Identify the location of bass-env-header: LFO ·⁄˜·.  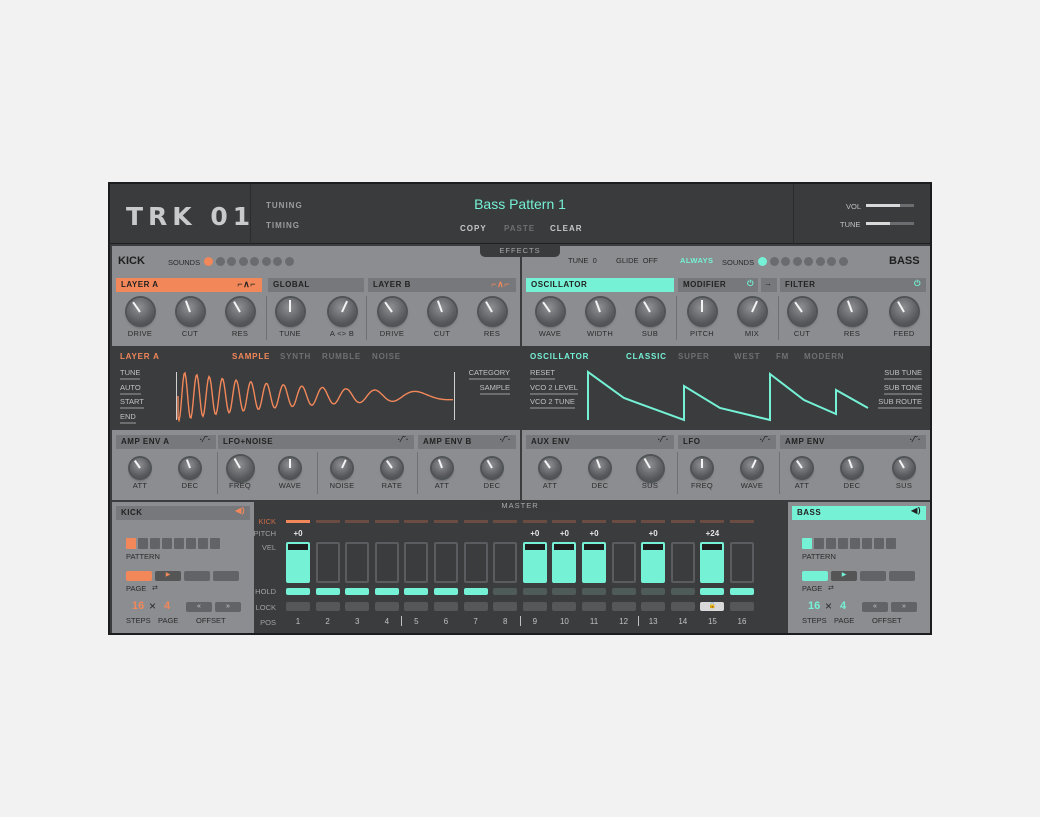
(727, 442).